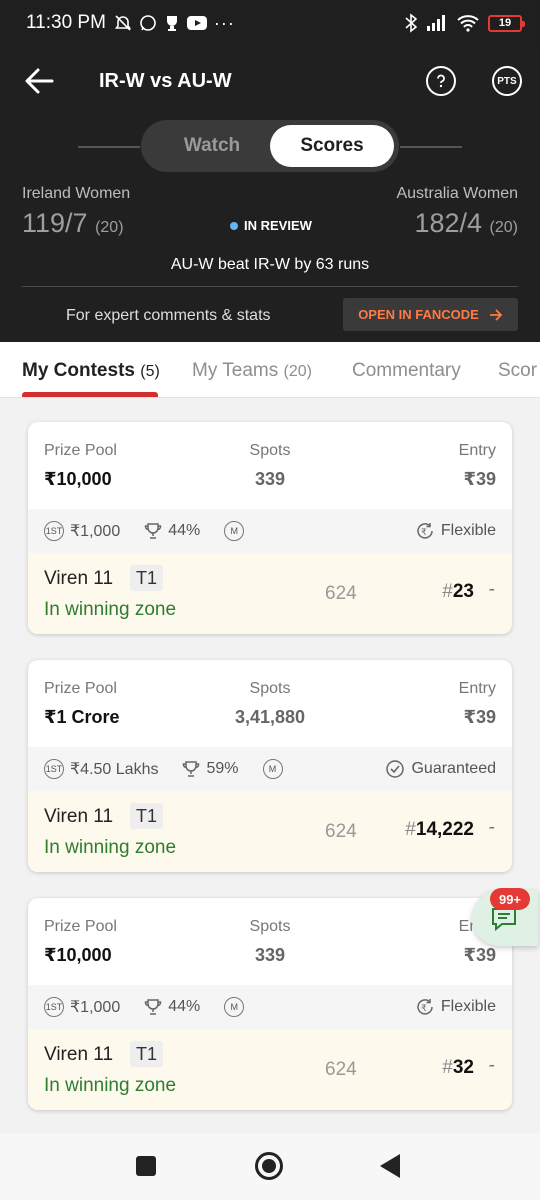 The height and width of the screenshot is (1200, 540). I want to click on page-title: IR-W vs AU-W, so click(165, 81).